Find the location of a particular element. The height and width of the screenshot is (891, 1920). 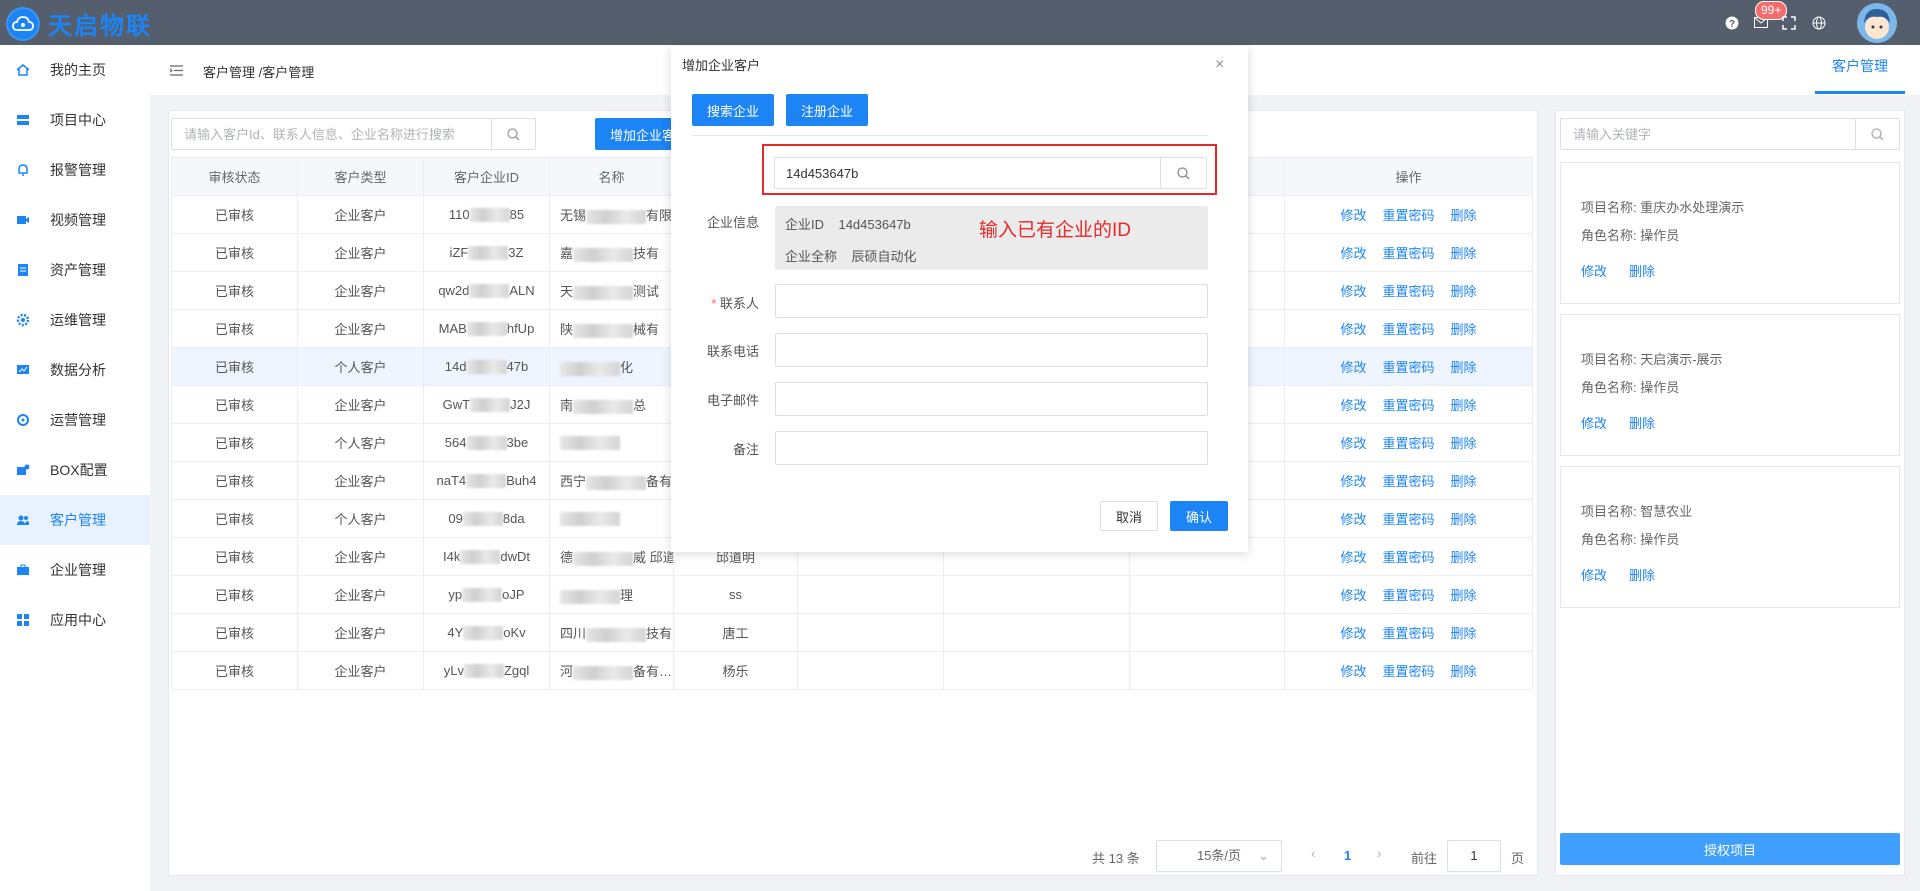

table-row: 已审核 企业客户 4YoKv 四川技有… 唐工 修改 重置密码 删除 is located at coordinates (852, 632).